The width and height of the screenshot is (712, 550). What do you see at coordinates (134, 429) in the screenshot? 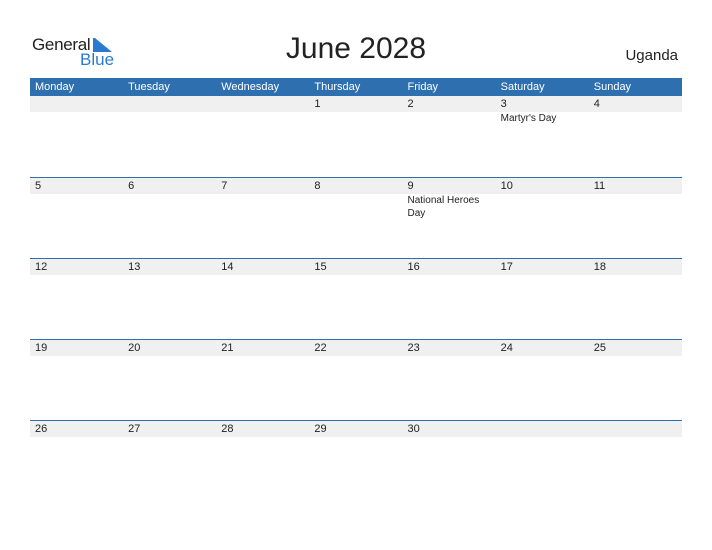
I see `day-number: 27` at bounding box center [134, 429].